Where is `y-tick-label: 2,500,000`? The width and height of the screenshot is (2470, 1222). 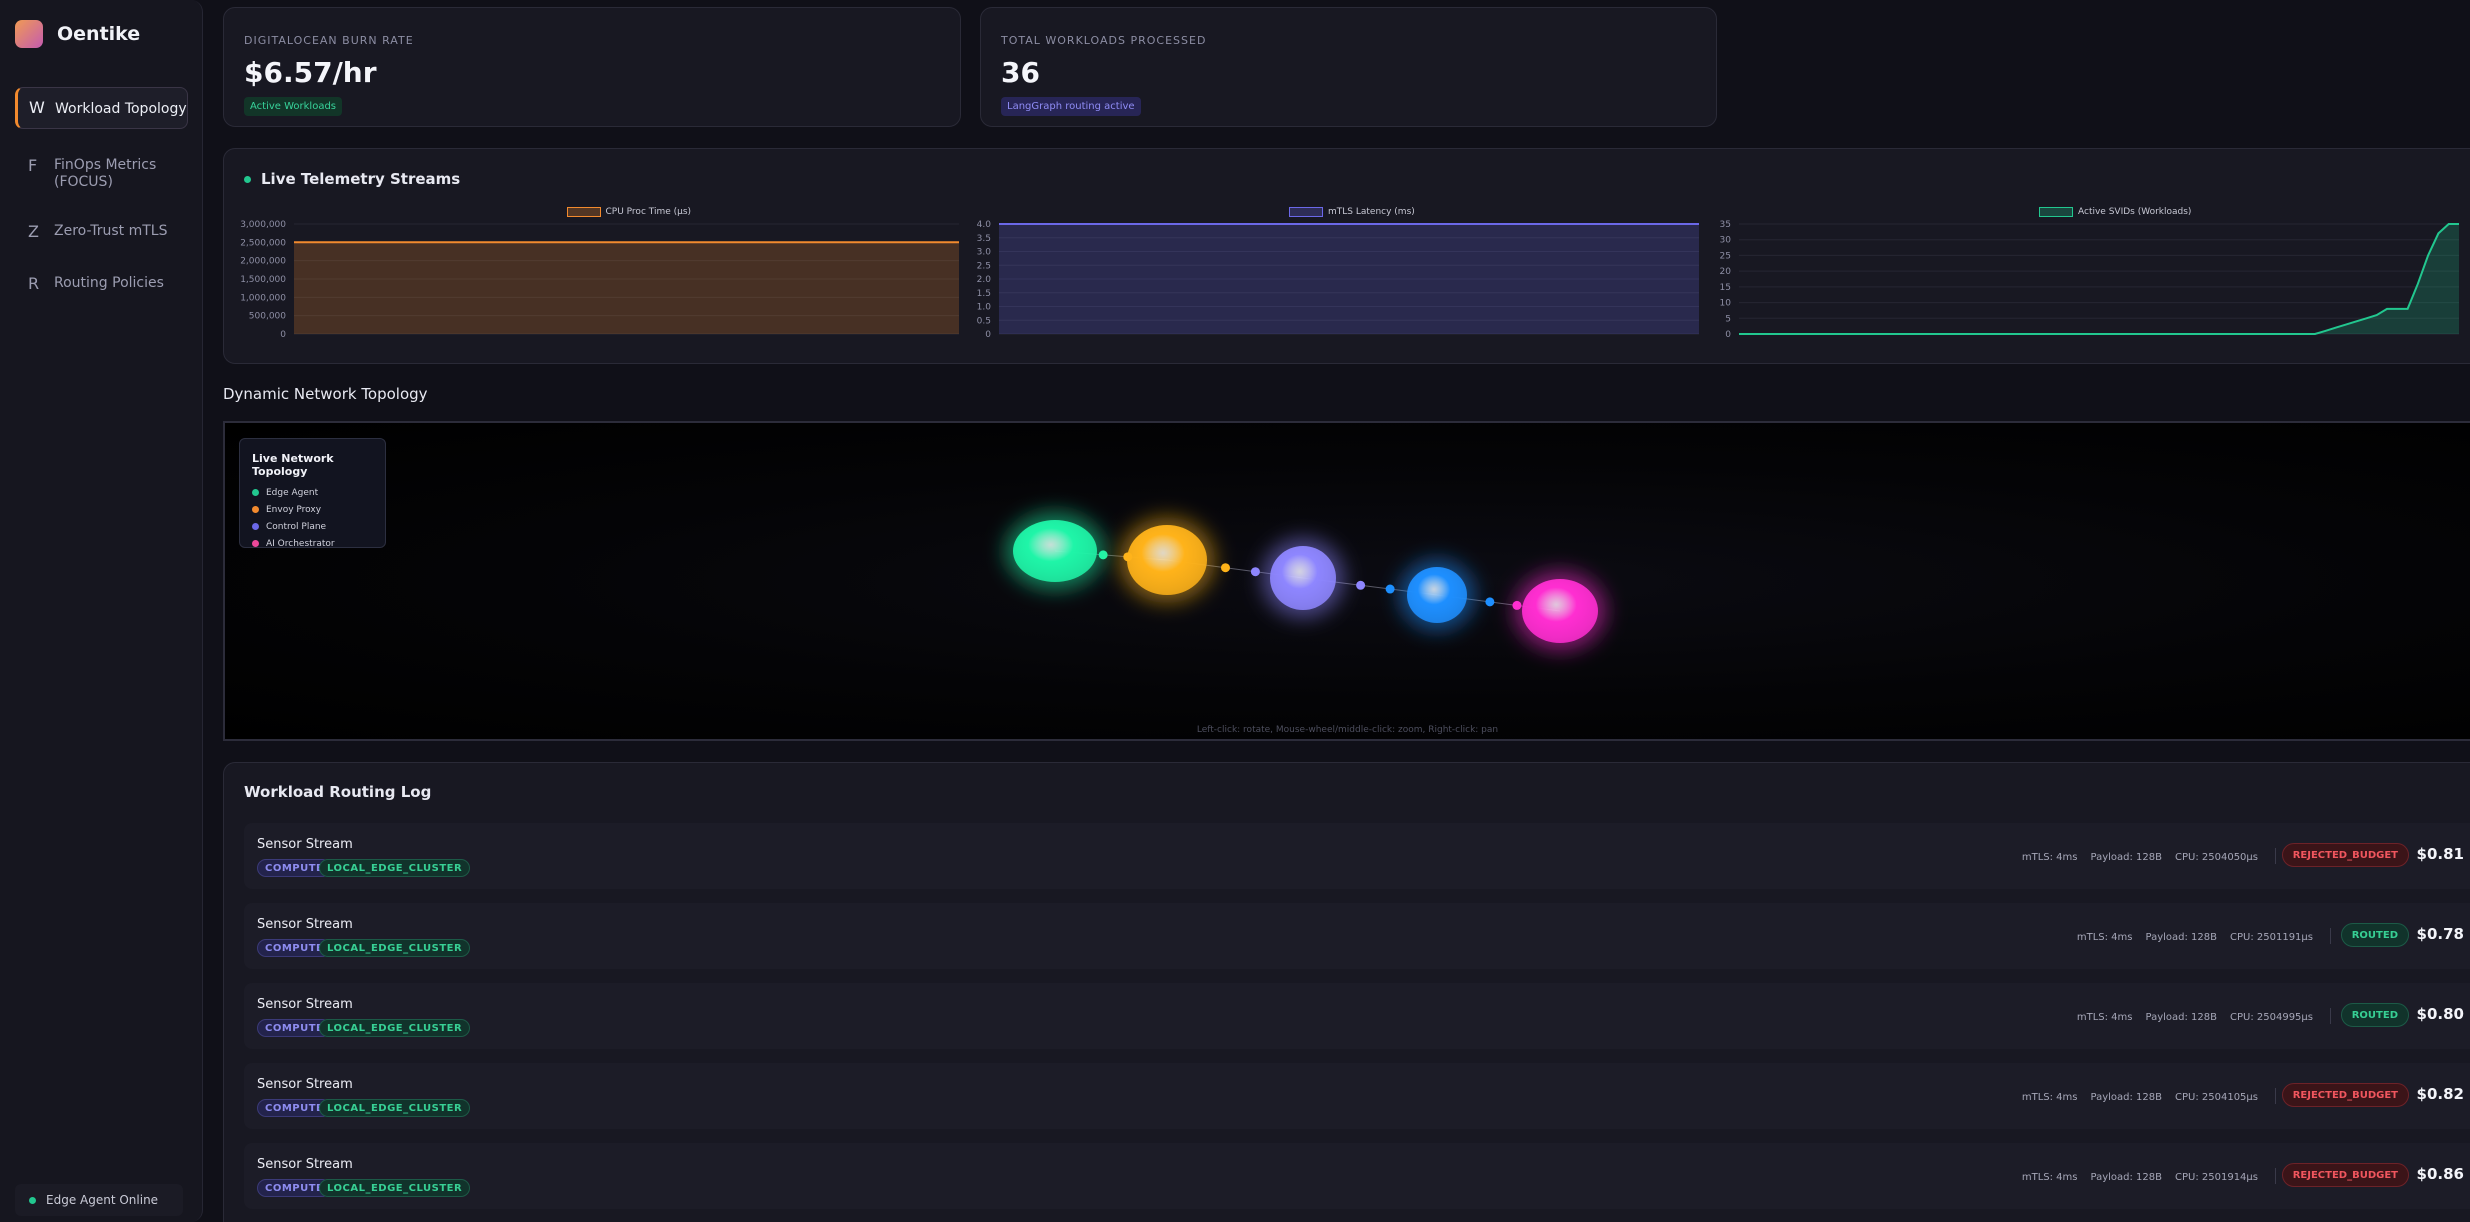
y-tick-label: 2,500,000 is located at coordinates (263, 243).